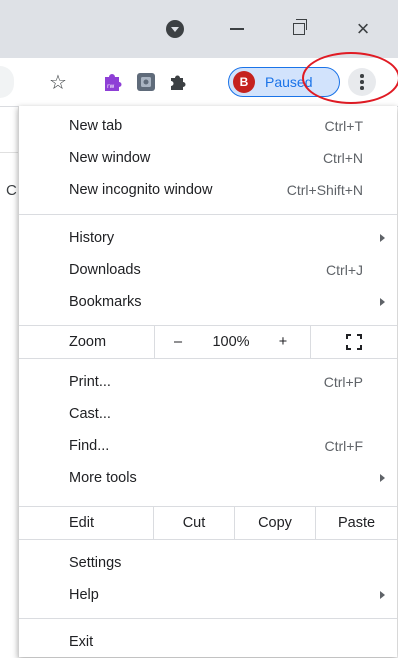 The height and width of the screenshot is (658, 398). Describe the element at coordinates (208, 158) in the screenshot. I see `menu-item-new-window: New window Ctrl+N` at that location.